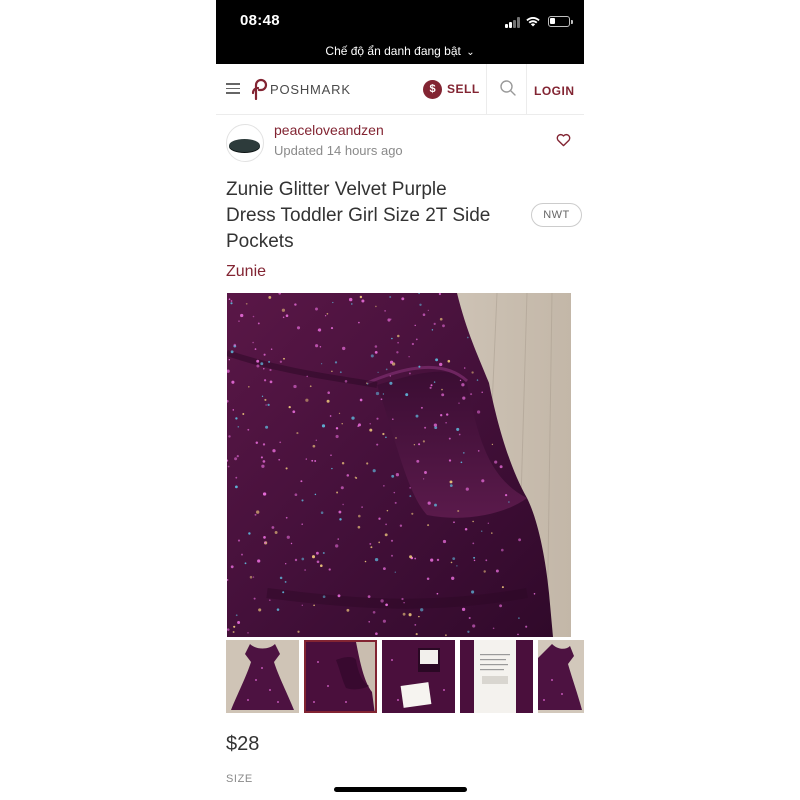 This screenshot has height=800, width=800. Describe the element at coordinates (552, 21) in the screenshot. I see `battery-level` at that location.